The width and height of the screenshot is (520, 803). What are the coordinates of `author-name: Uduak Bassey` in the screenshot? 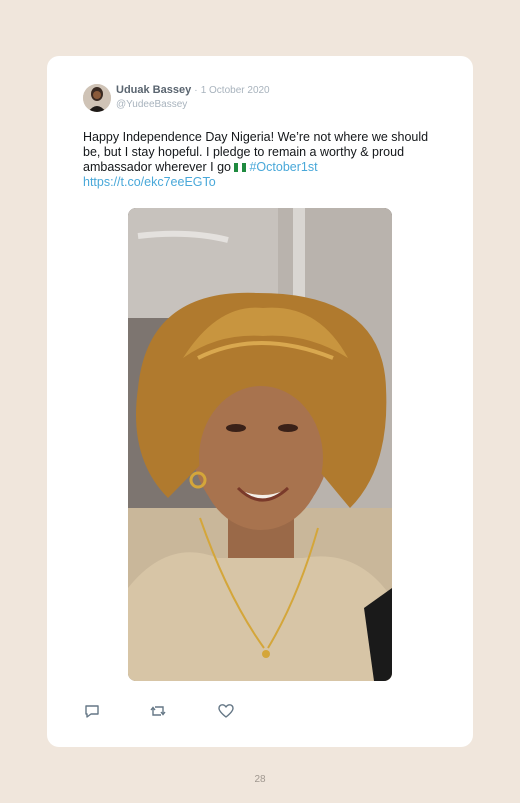 It's located at (153, 90).